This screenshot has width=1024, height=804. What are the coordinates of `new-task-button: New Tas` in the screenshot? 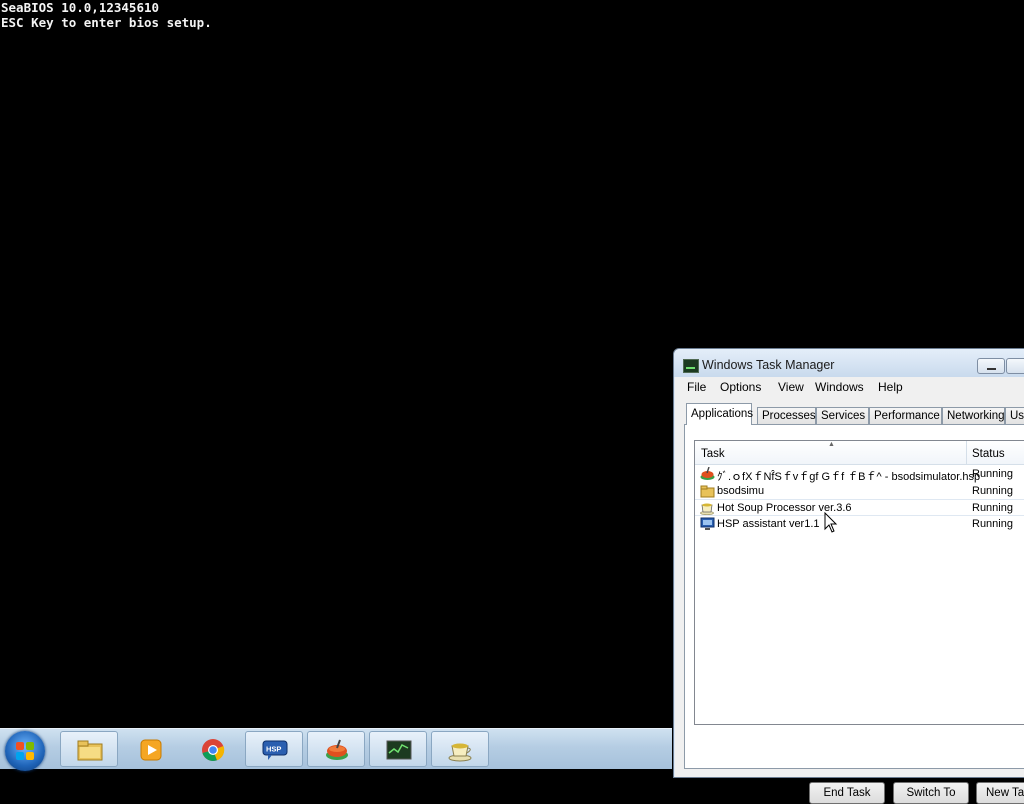 It's located at (1000, 793).